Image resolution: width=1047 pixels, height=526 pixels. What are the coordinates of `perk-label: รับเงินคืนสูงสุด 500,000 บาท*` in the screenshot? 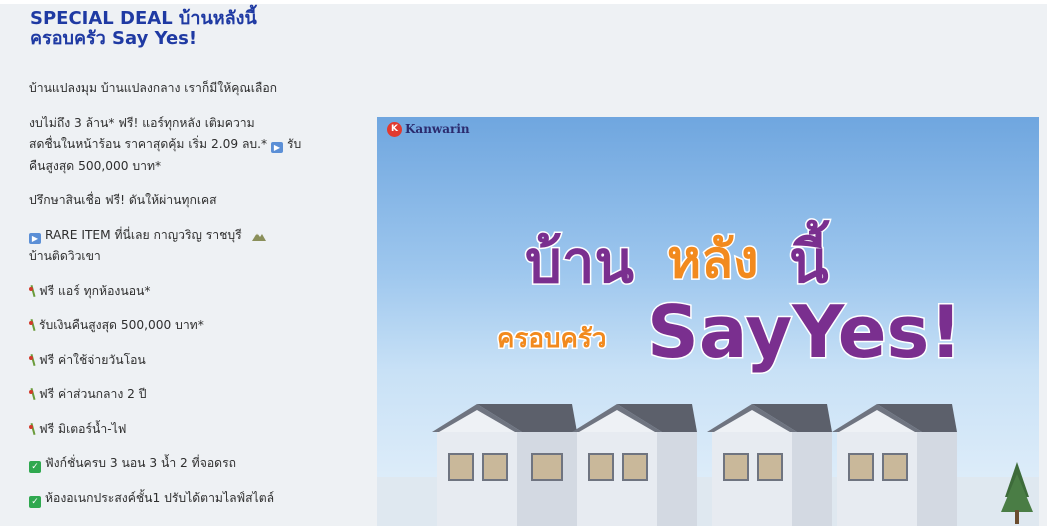 It's located at (121, 325).